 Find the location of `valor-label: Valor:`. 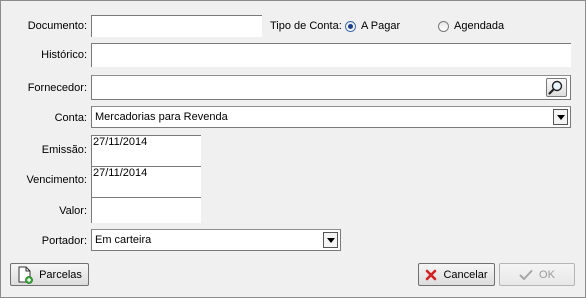

valor-label: Valor: is located at coordinates (73, 211).